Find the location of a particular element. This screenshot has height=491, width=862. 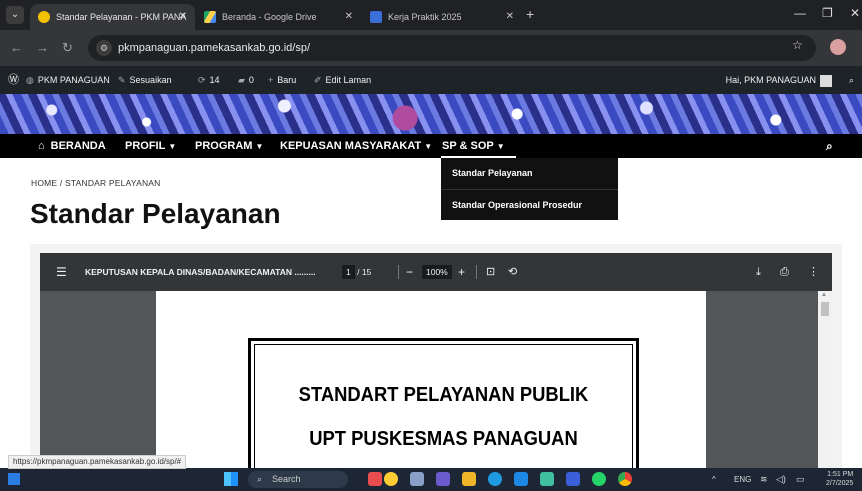

site-info-icon: ⚙ is located at coordinates (104, 48).